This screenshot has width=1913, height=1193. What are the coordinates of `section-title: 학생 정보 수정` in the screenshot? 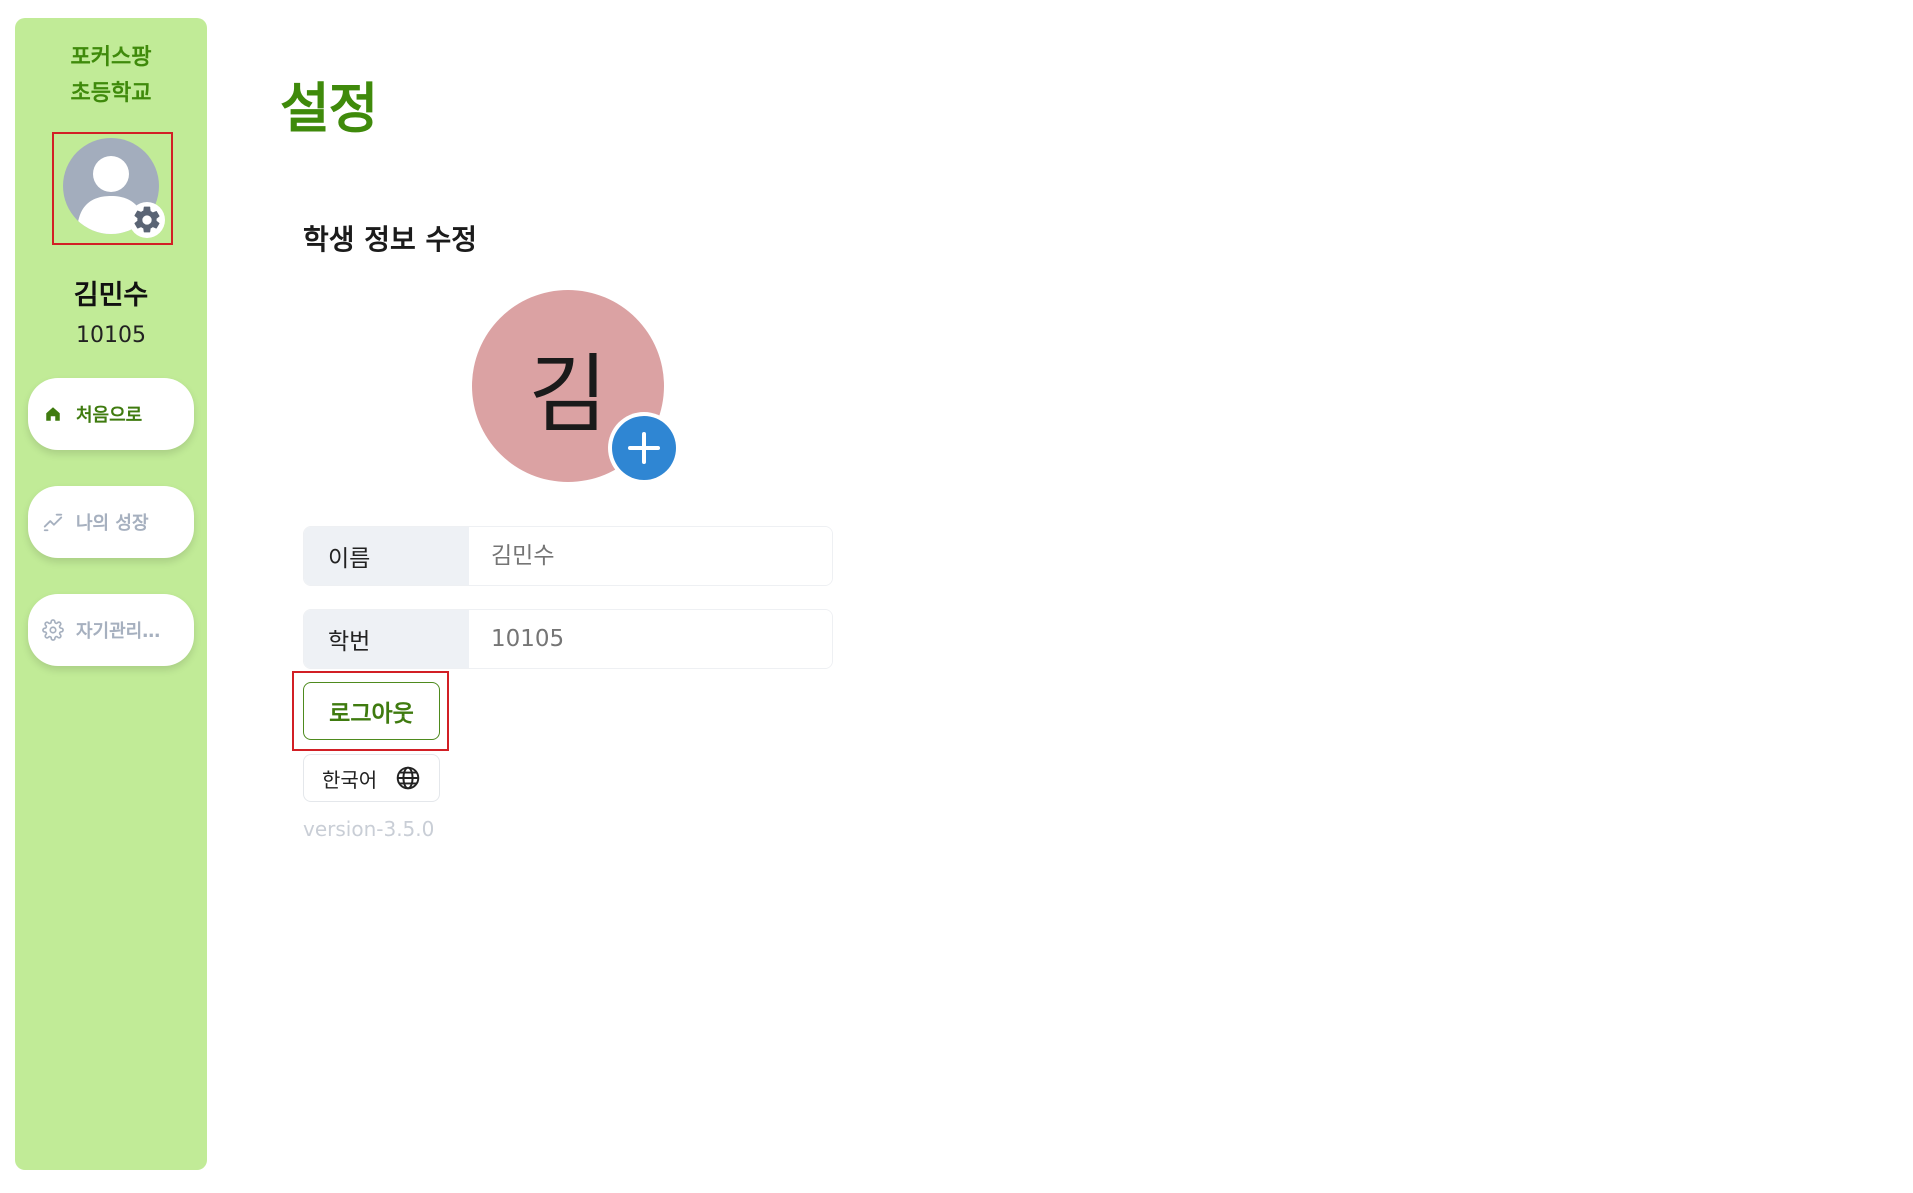 It's located at (390, 239).